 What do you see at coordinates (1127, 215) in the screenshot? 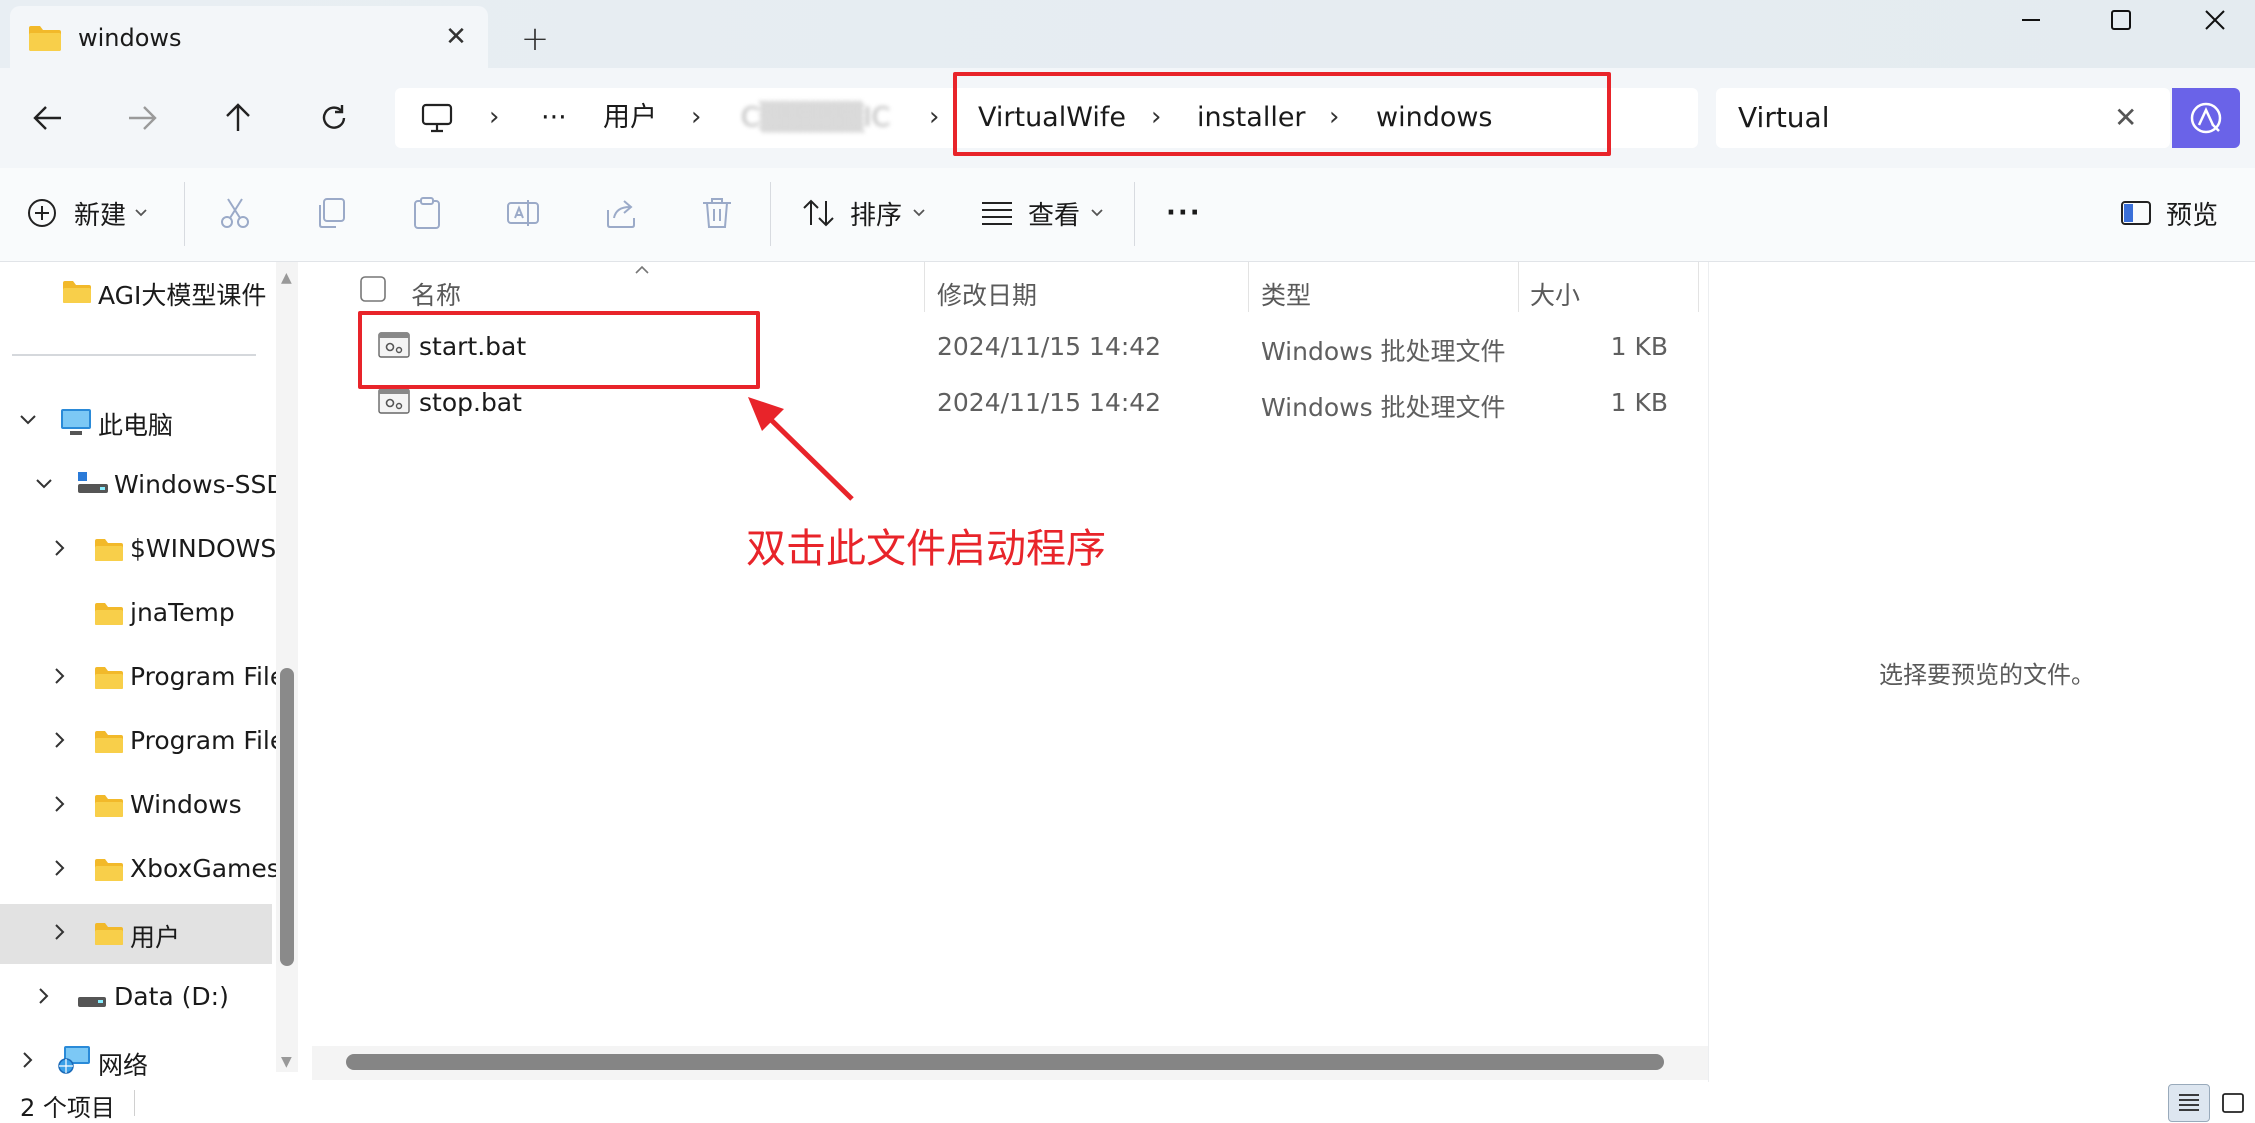
I see `command-bar: 新建 排序 查看 ··· 预览` at bounding box center [1127, 215].